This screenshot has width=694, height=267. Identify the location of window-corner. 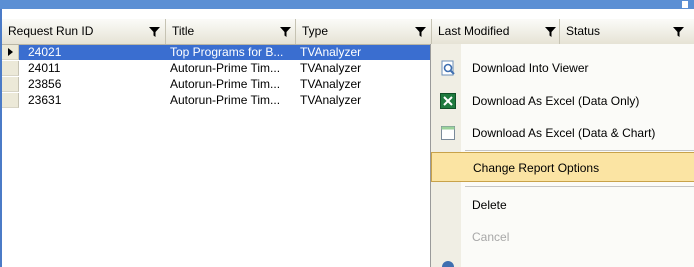
(685, 4).